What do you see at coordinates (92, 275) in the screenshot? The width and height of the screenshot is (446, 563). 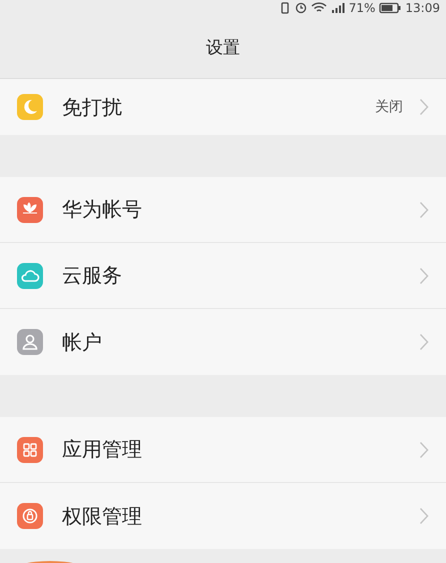 I see `item-label: 云服务` at bounding box center [92, 275].